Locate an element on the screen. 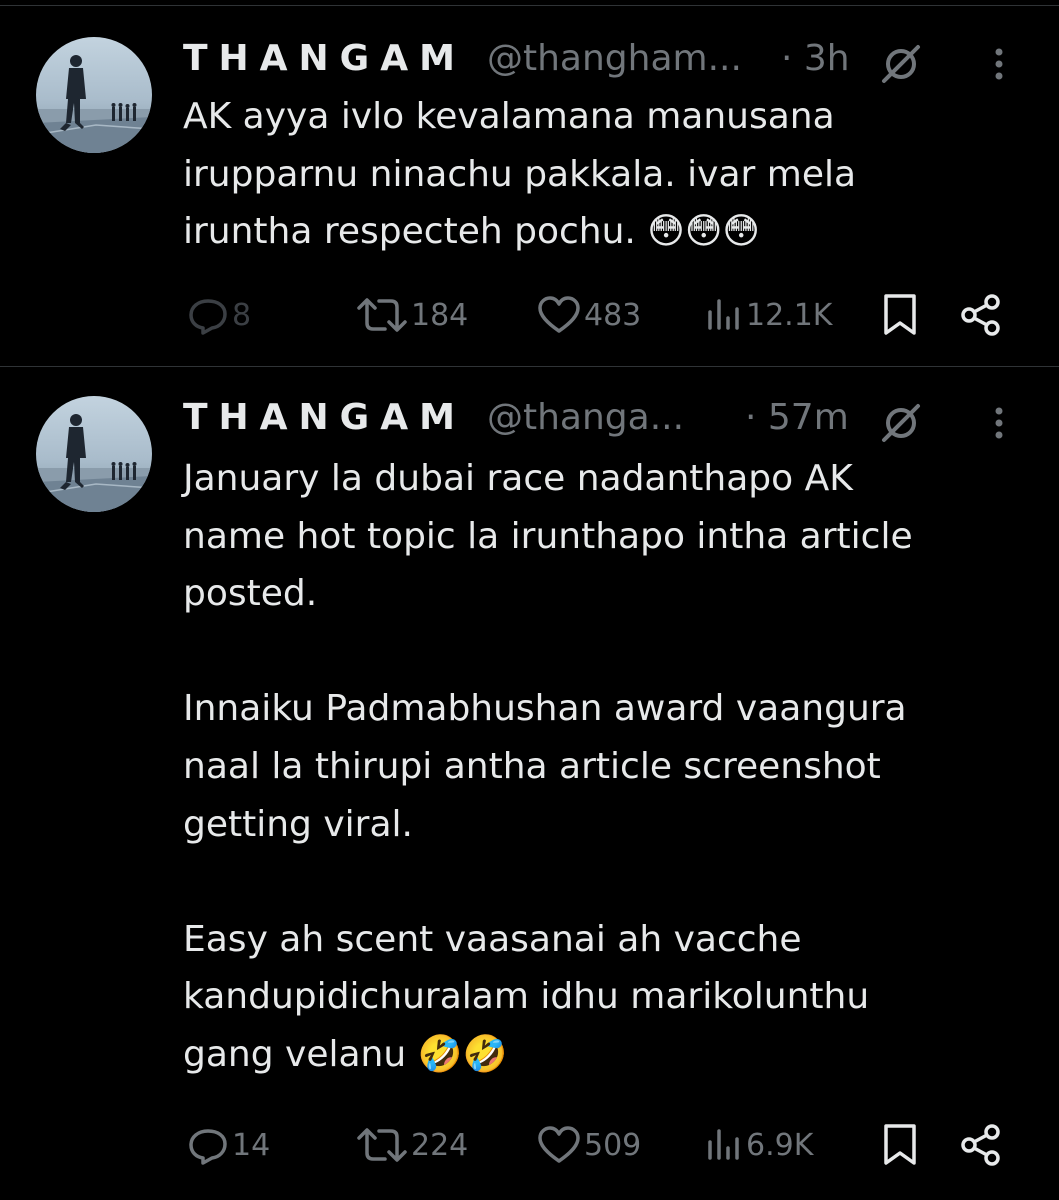 This screenshot has height=1200, width=1059. tweet-header: THANGAM @thangham... · 3h is located at coordinates (598, 59).